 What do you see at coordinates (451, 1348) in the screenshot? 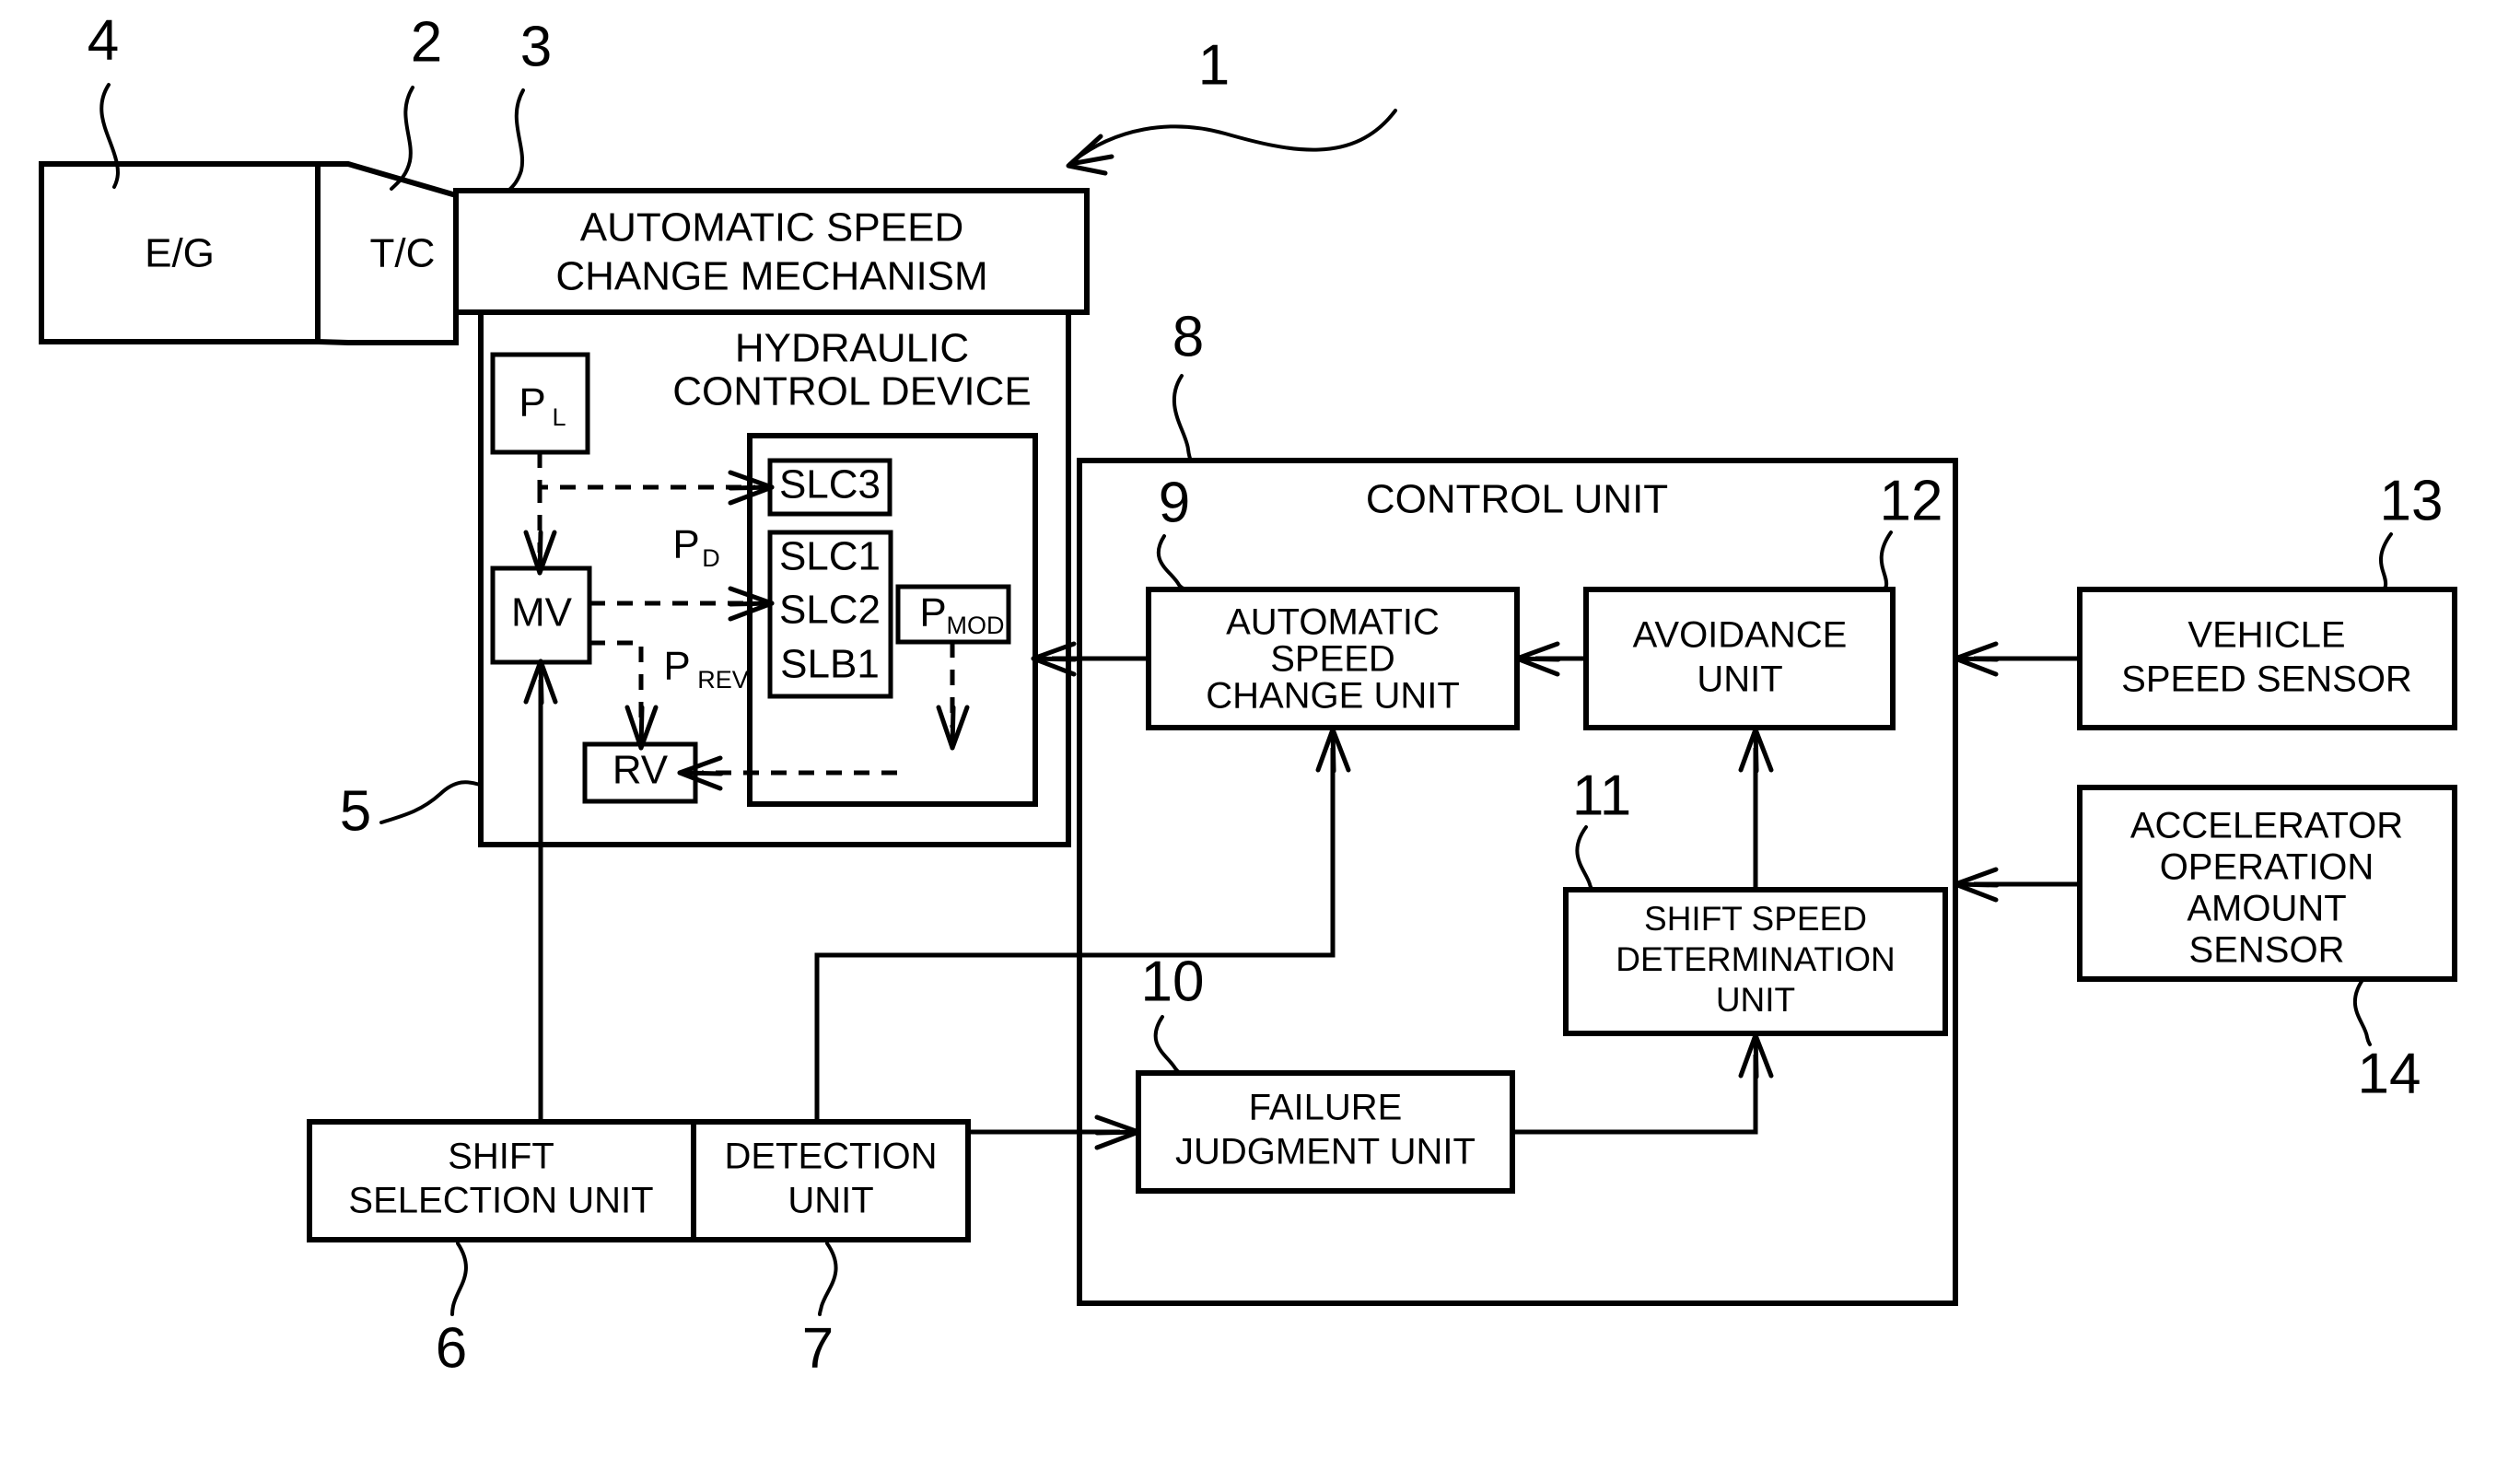
I see `numeral-6: 6` at bounding box center [451, 1348].